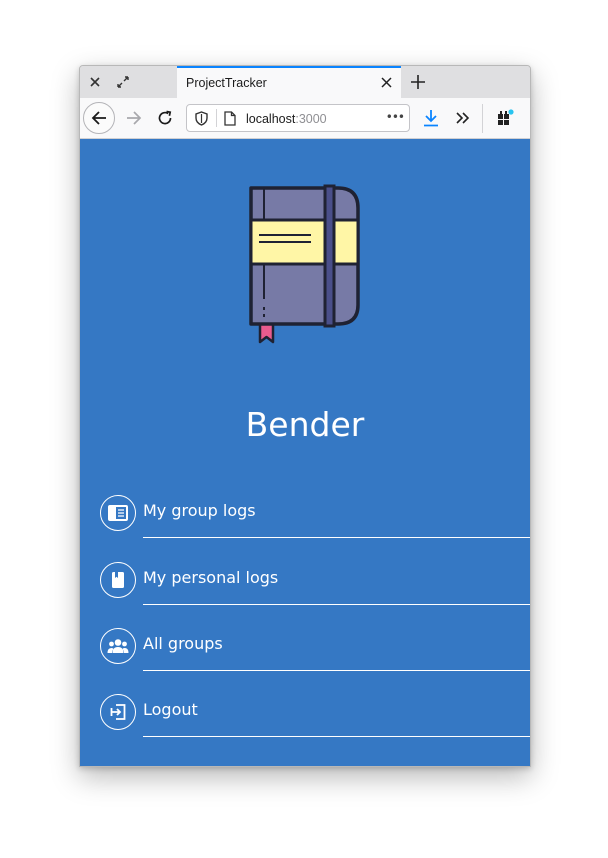  Describe the element at coordinates (211, 577) in the screenshot. I see `menu-item-label: My personal logs` at that location.